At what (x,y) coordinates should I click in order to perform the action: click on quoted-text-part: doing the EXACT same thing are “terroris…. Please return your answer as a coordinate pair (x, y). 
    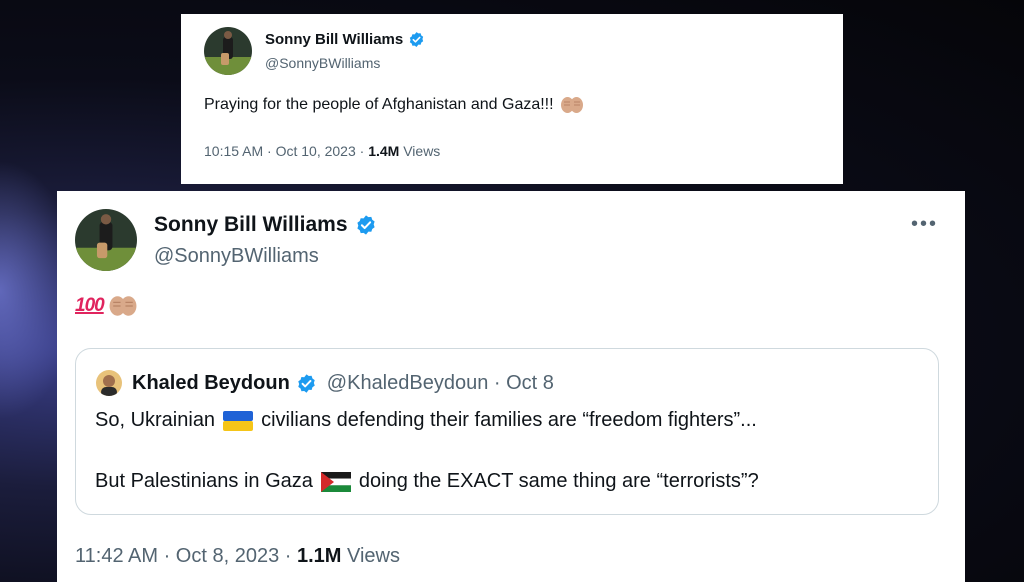
    Looking at the image, I should click on (558, 481).